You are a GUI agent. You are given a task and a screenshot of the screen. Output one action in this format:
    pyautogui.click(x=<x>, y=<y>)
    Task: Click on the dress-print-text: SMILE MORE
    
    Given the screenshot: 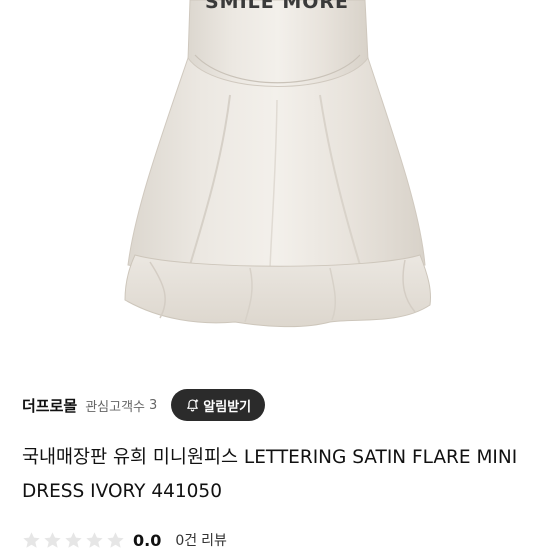 What is the action you would take?
    pyautogui.click(x=277, y=6)
    